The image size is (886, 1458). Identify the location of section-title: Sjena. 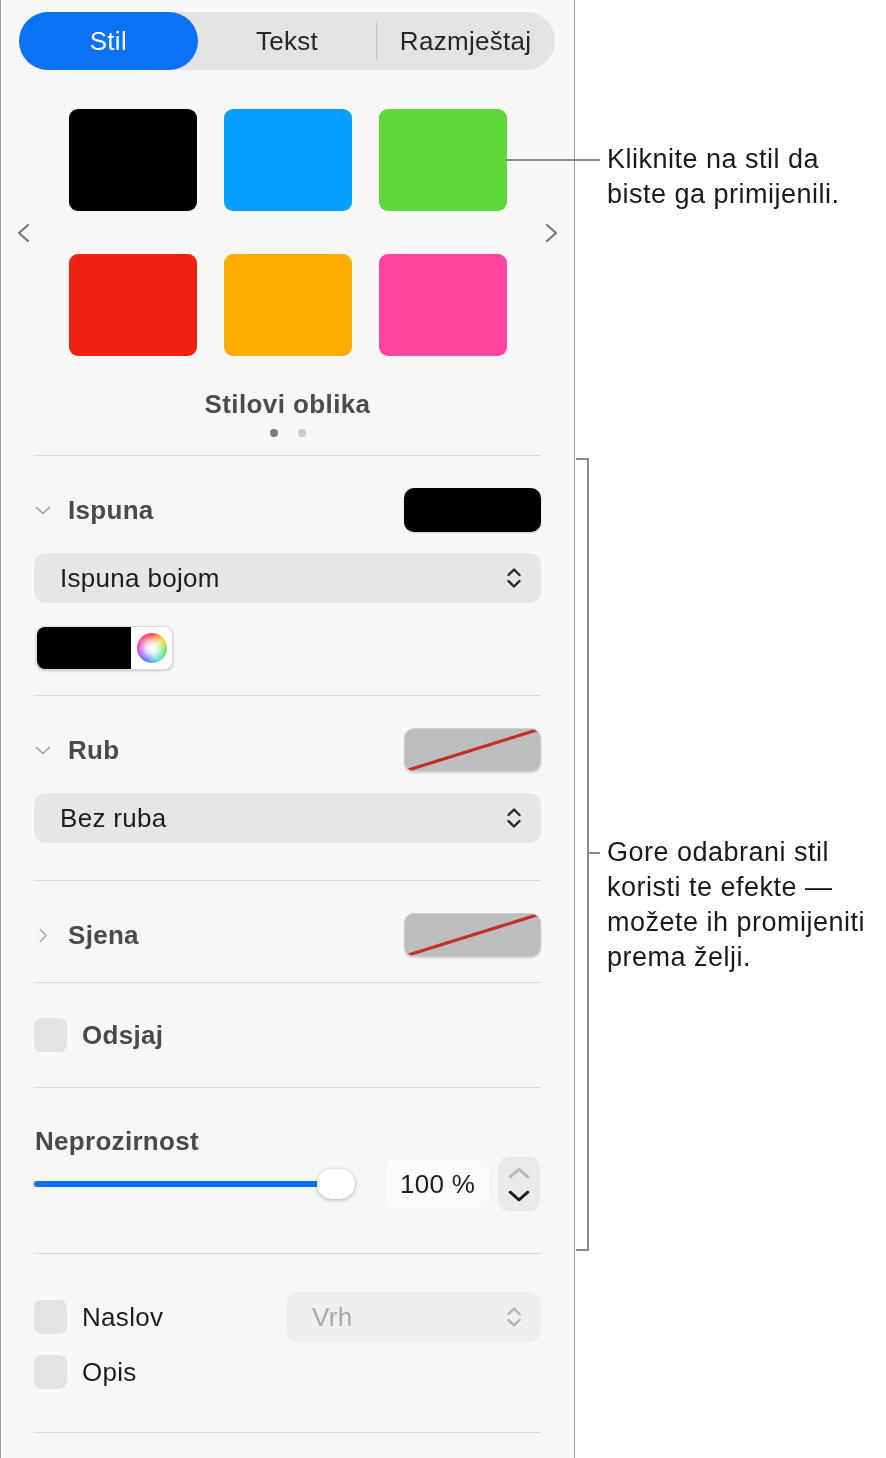
(103, 935).